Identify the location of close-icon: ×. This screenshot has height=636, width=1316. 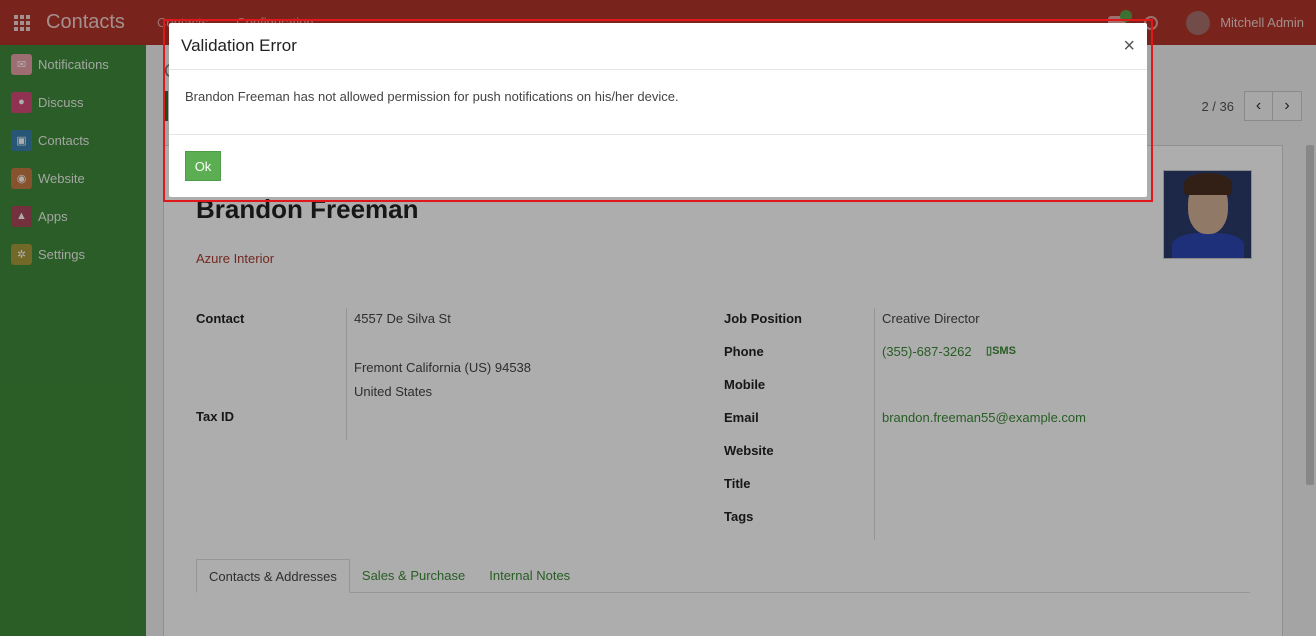
(1129, 46).